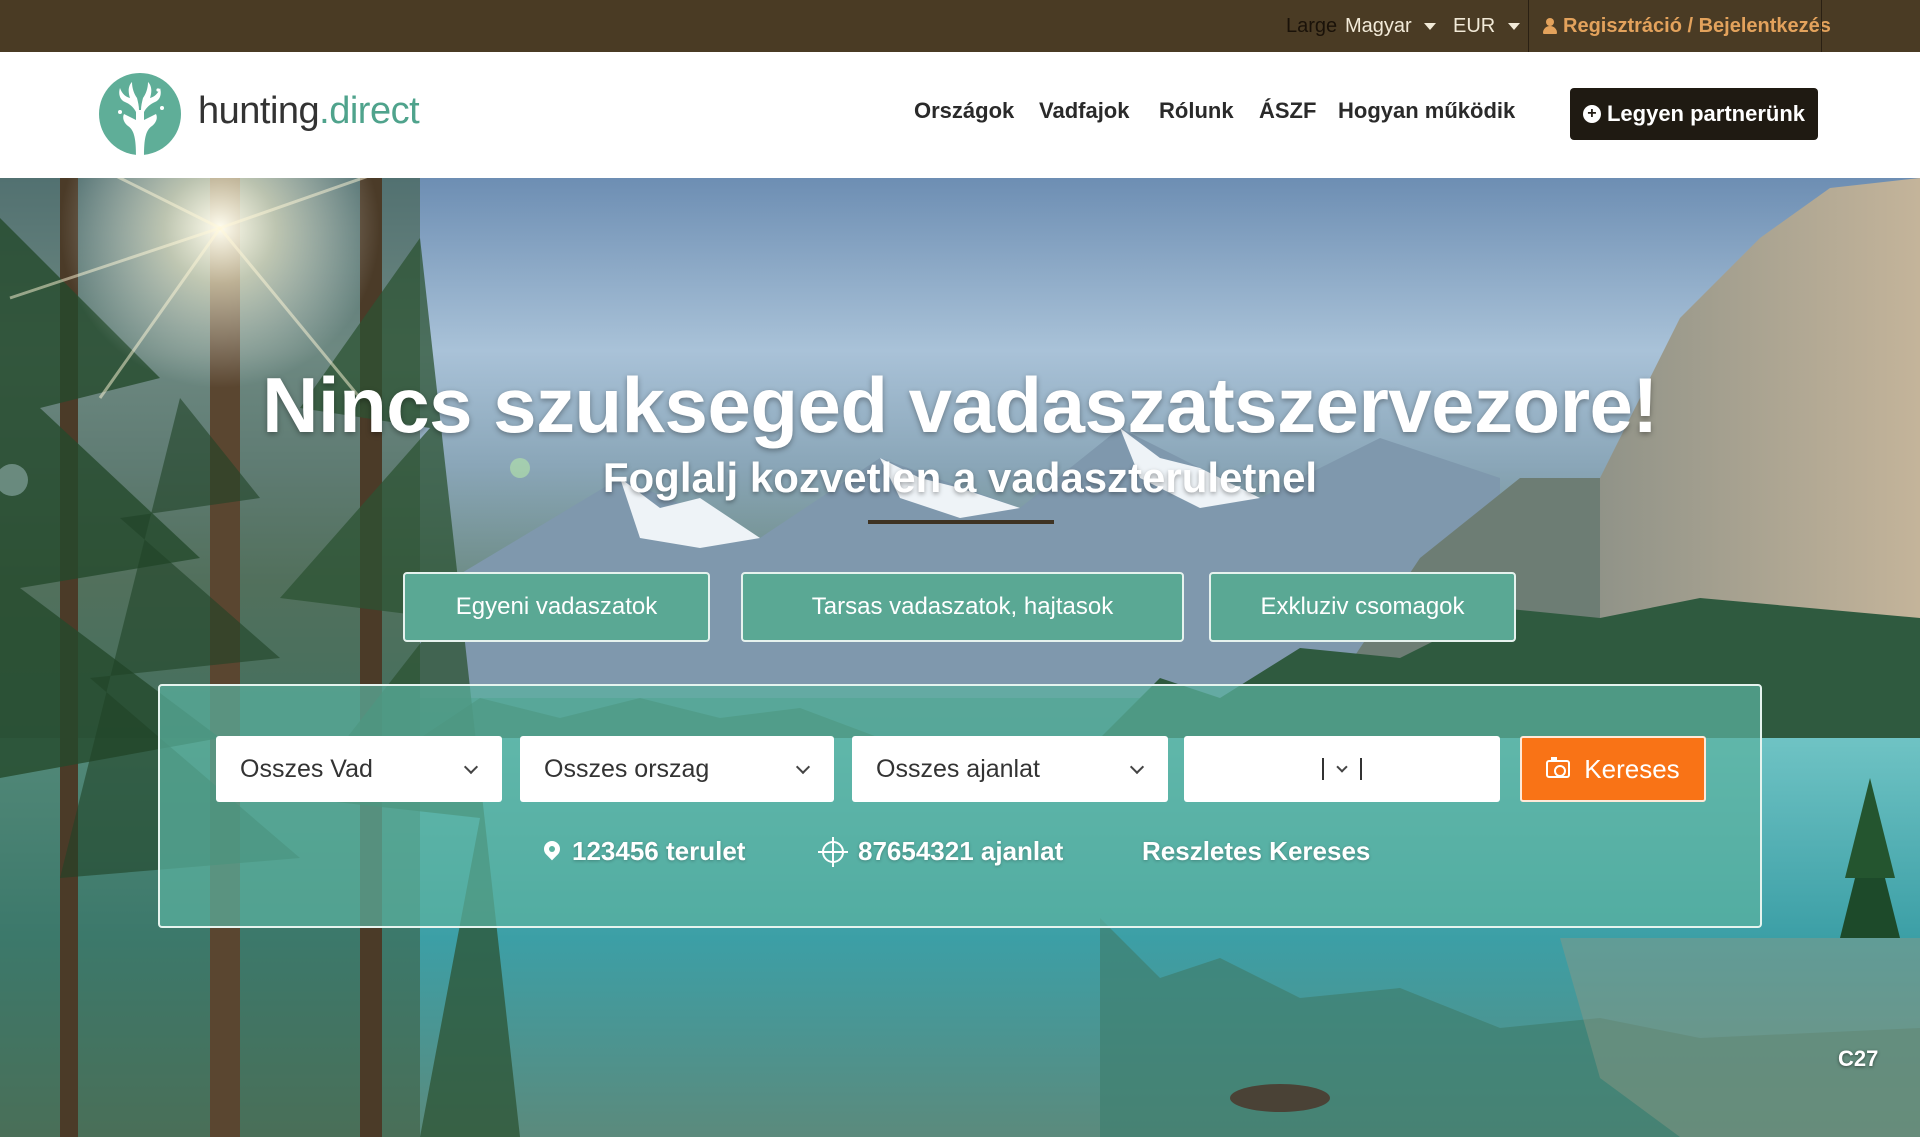  Describe the element at coordinates (1311, 26) in the screenshot. I see `text-size-toggle: Large` at that location.